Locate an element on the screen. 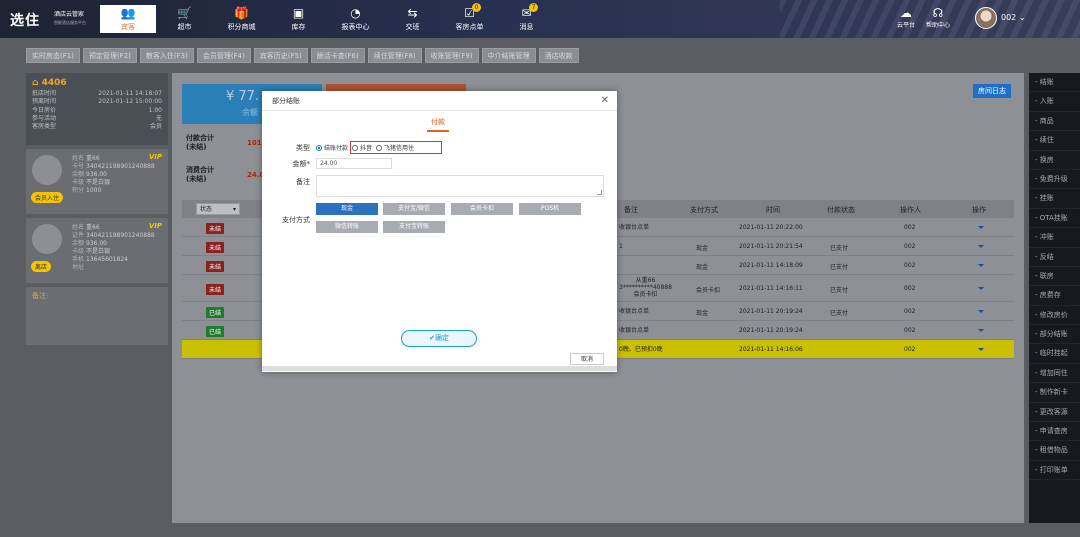  paymethod-button-1: 支付宝/微信 is located at coordinates (414, 209).